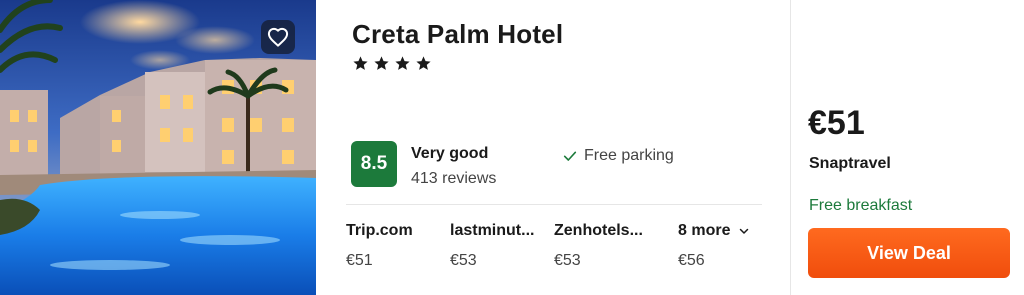 This screenshot has height=295, width=1024. I want to click on offer-provider: Trip.com, so click(379, 230).